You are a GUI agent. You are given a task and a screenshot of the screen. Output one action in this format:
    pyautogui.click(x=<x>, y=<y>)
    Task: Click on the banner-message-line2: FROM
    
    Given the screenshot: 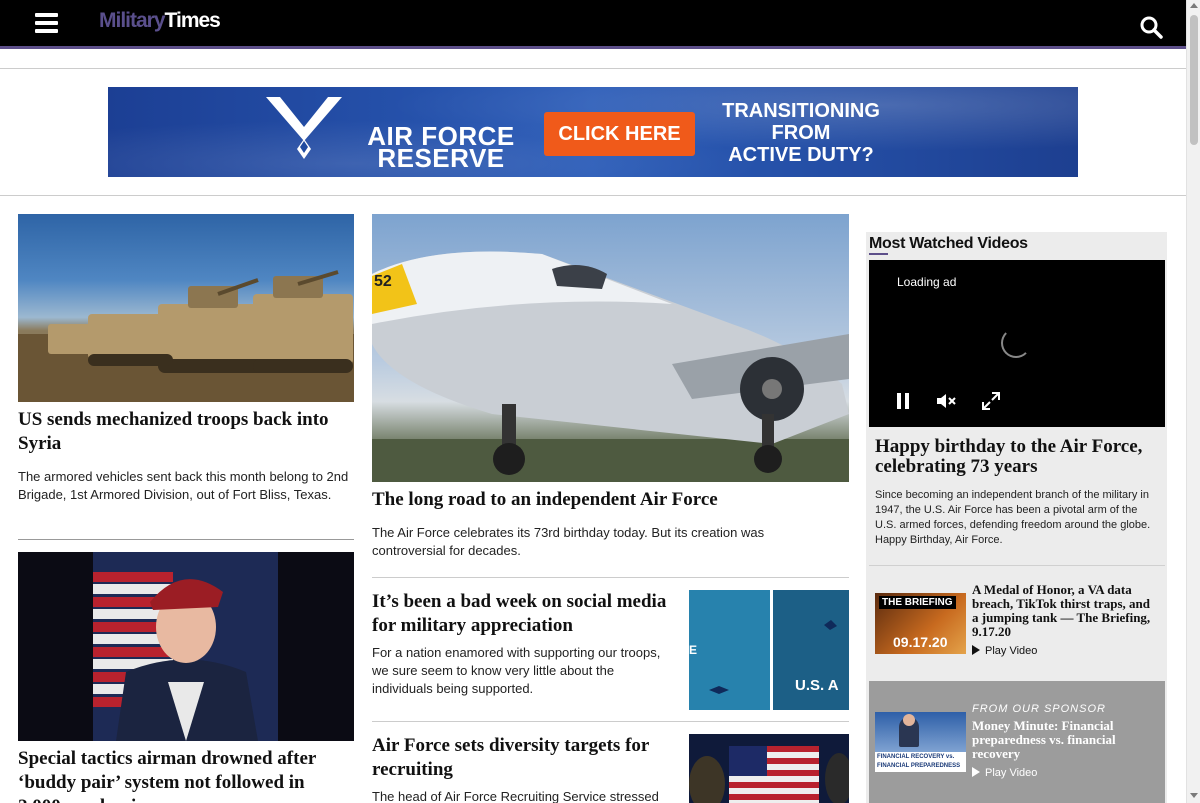 What is the action you would take?
    pyautogui.click(x=801, y=133)
    